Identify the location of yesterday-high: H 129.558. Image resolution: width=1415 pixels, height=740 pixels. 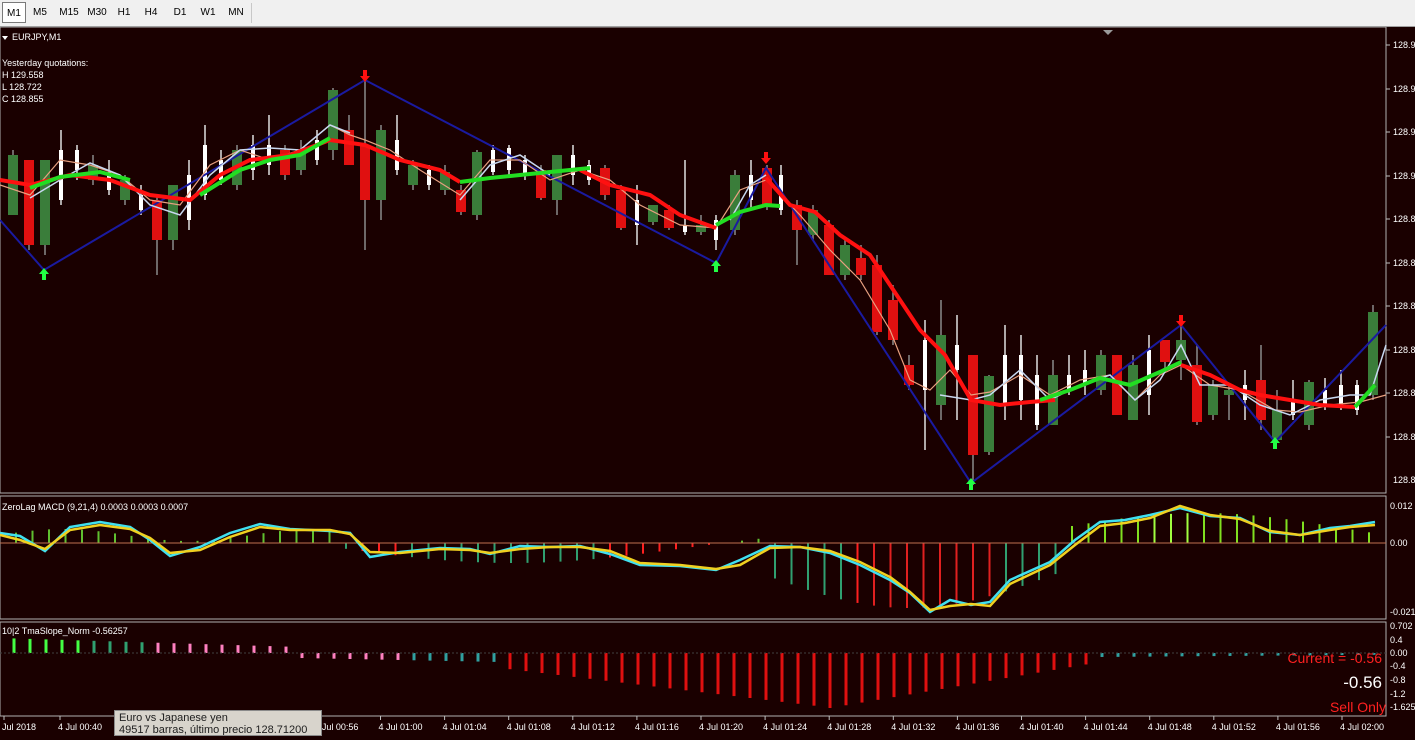
(23, 75).